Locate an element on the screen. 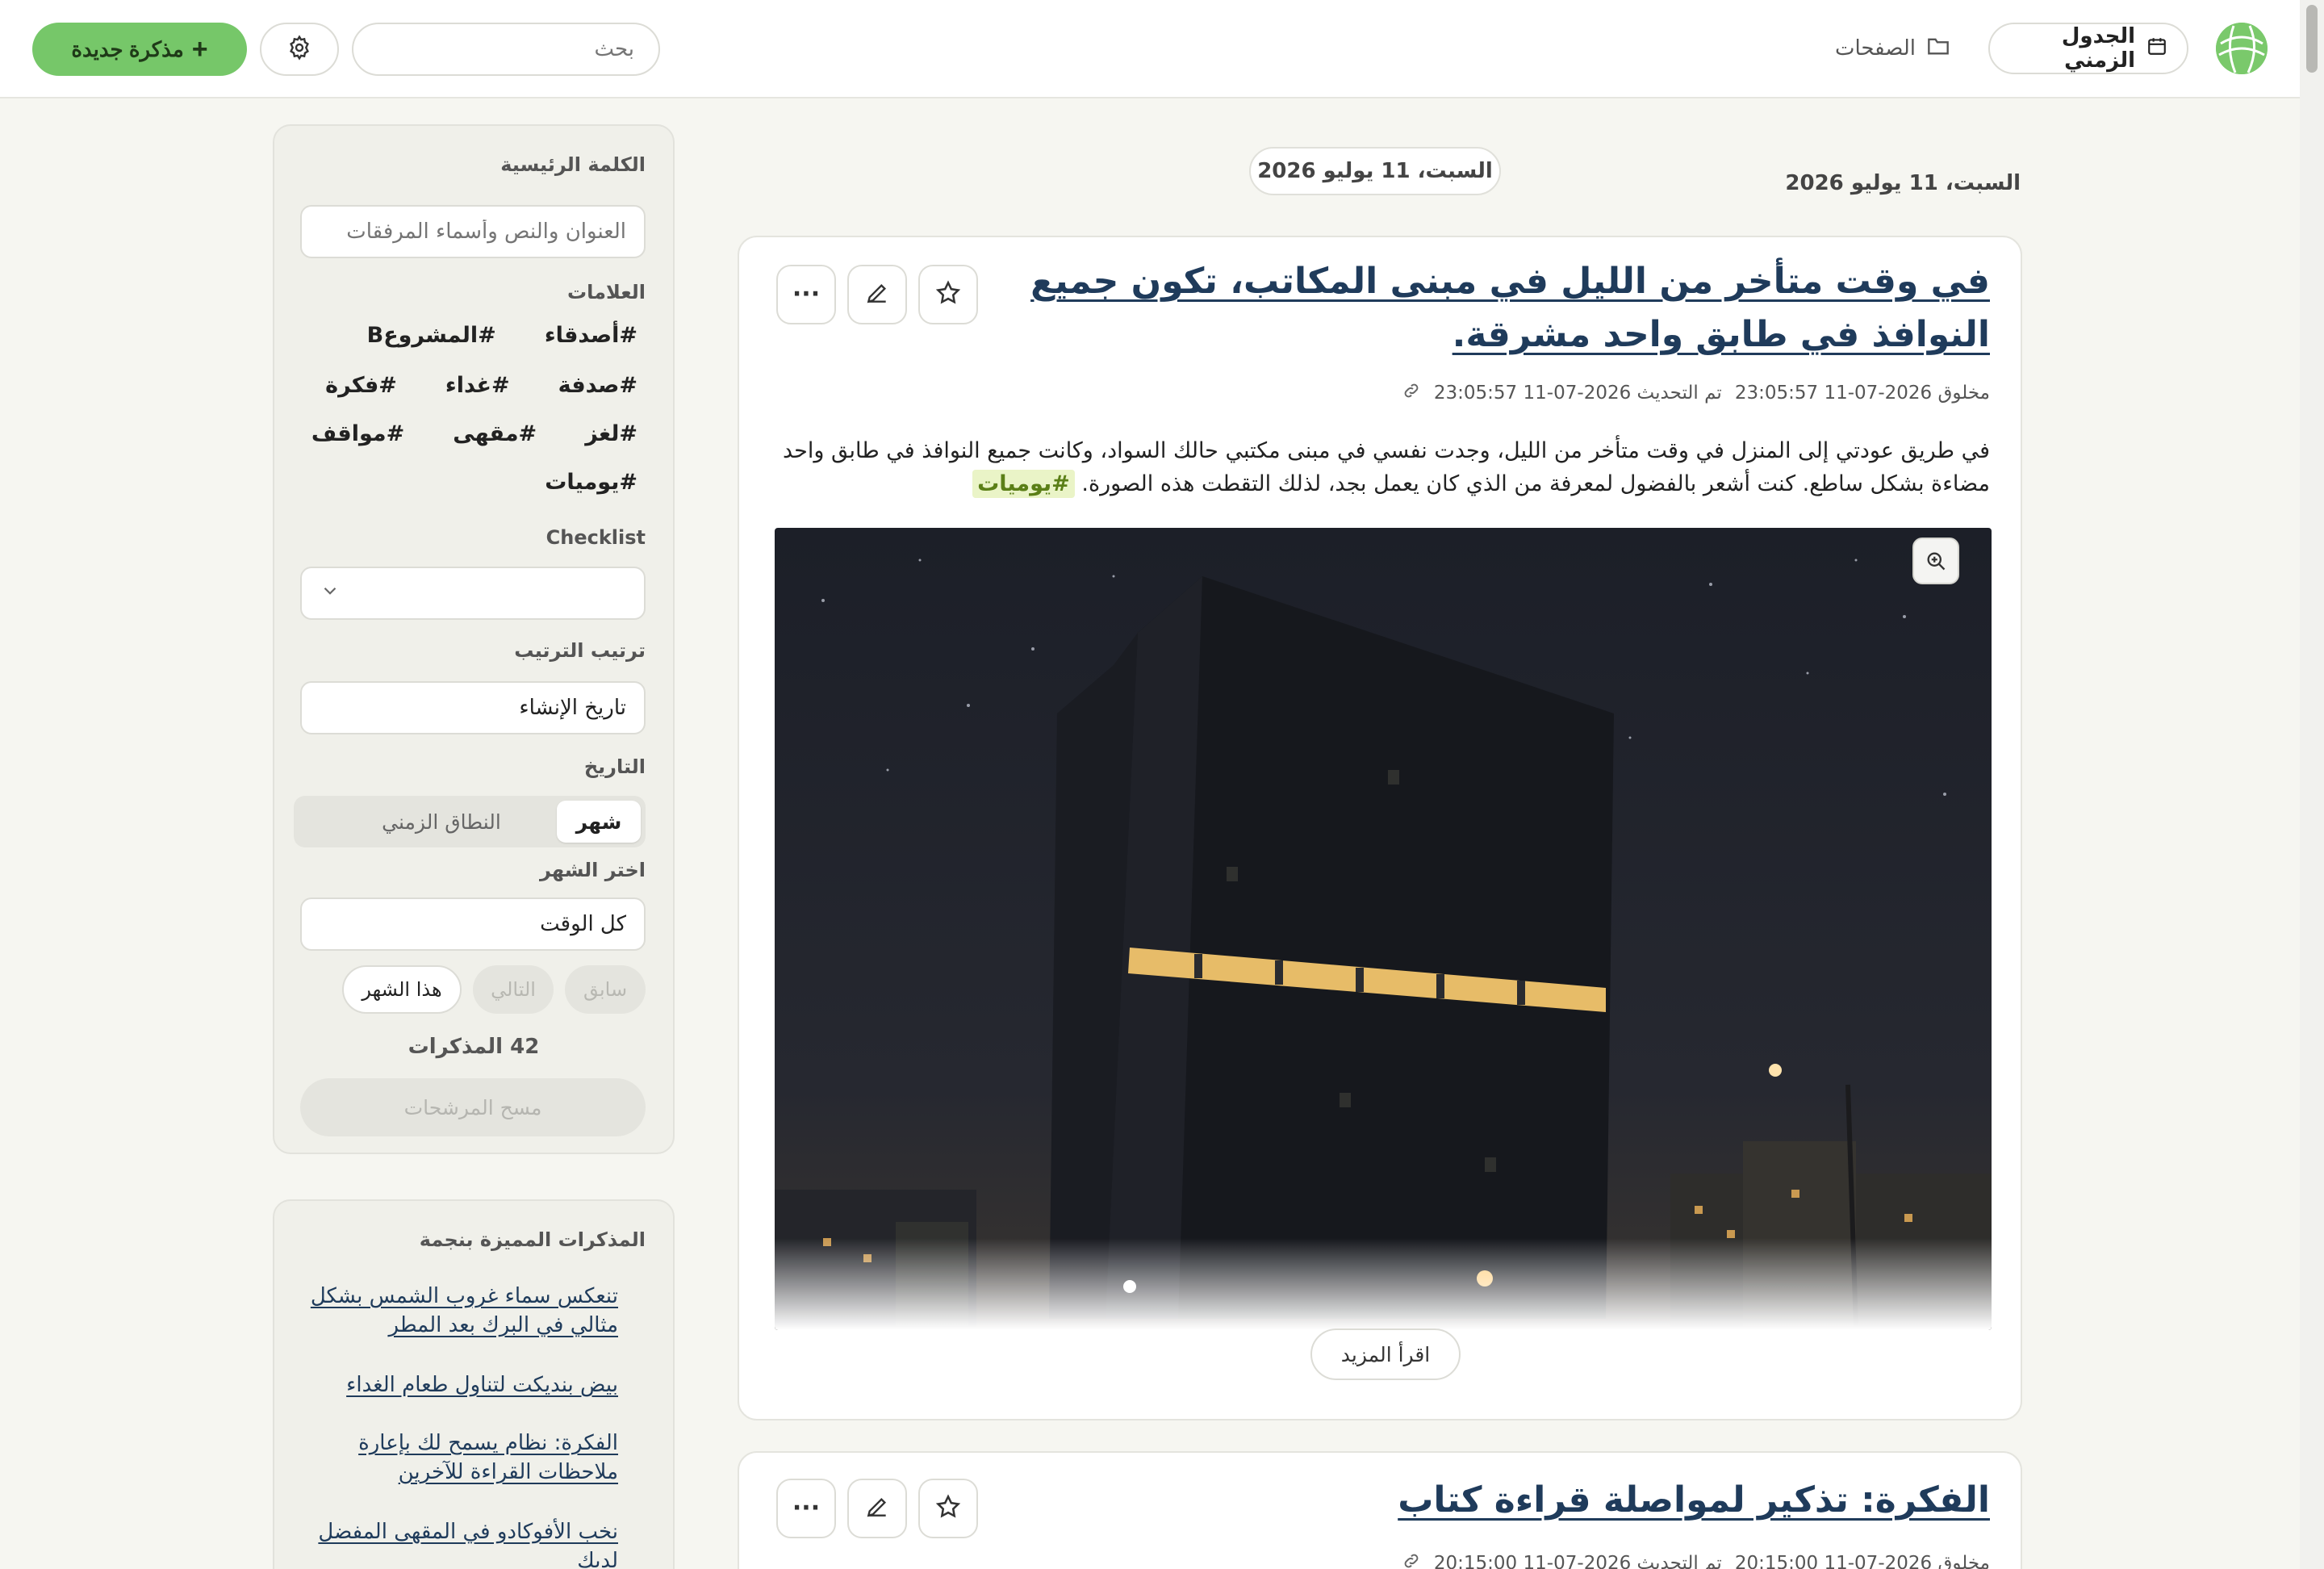  plus-icon: + is located at coordinates (200, 50).